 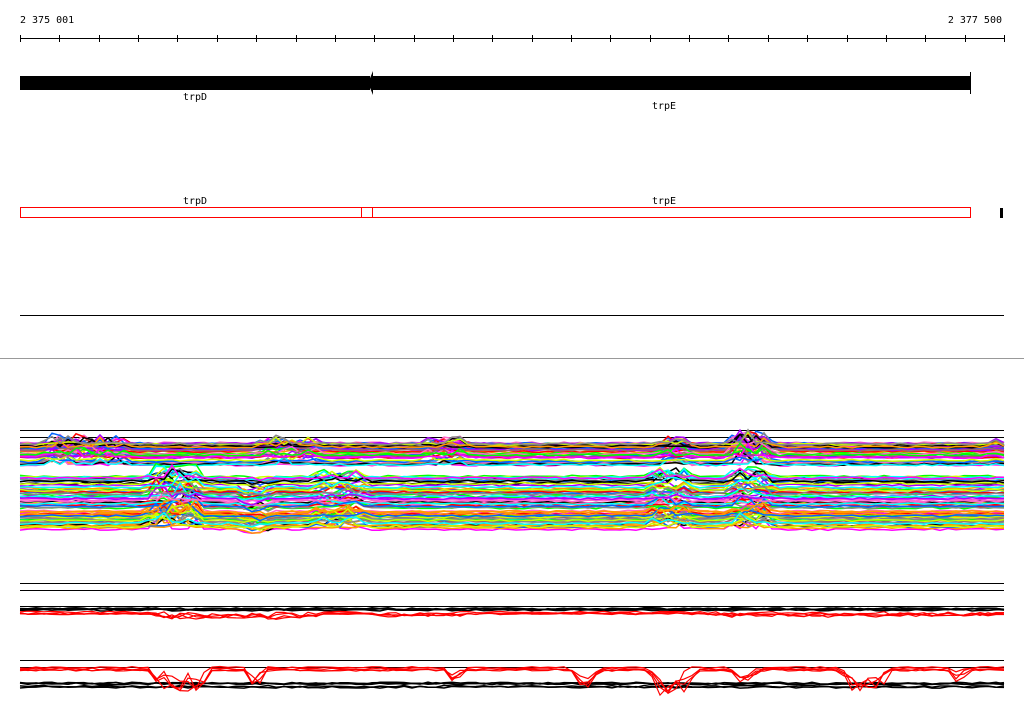 I want to click on cds-trpD-box, so click(x=191, y=212).